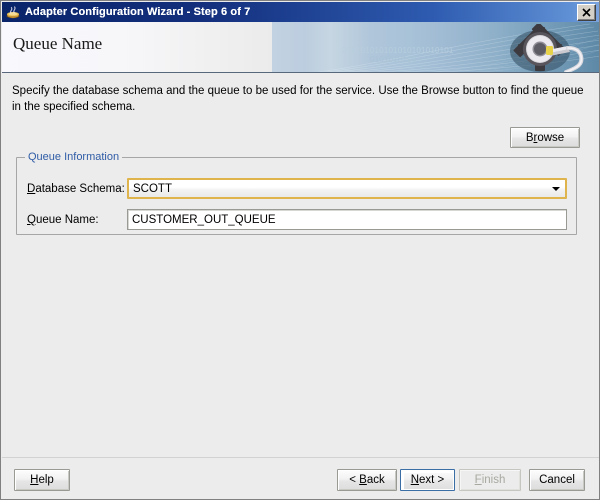  Describe the element at coordinates (204, 219) in the screenshot. I see `queue-name-value: CUSTOMER_OUT_QUEUE` at that location.